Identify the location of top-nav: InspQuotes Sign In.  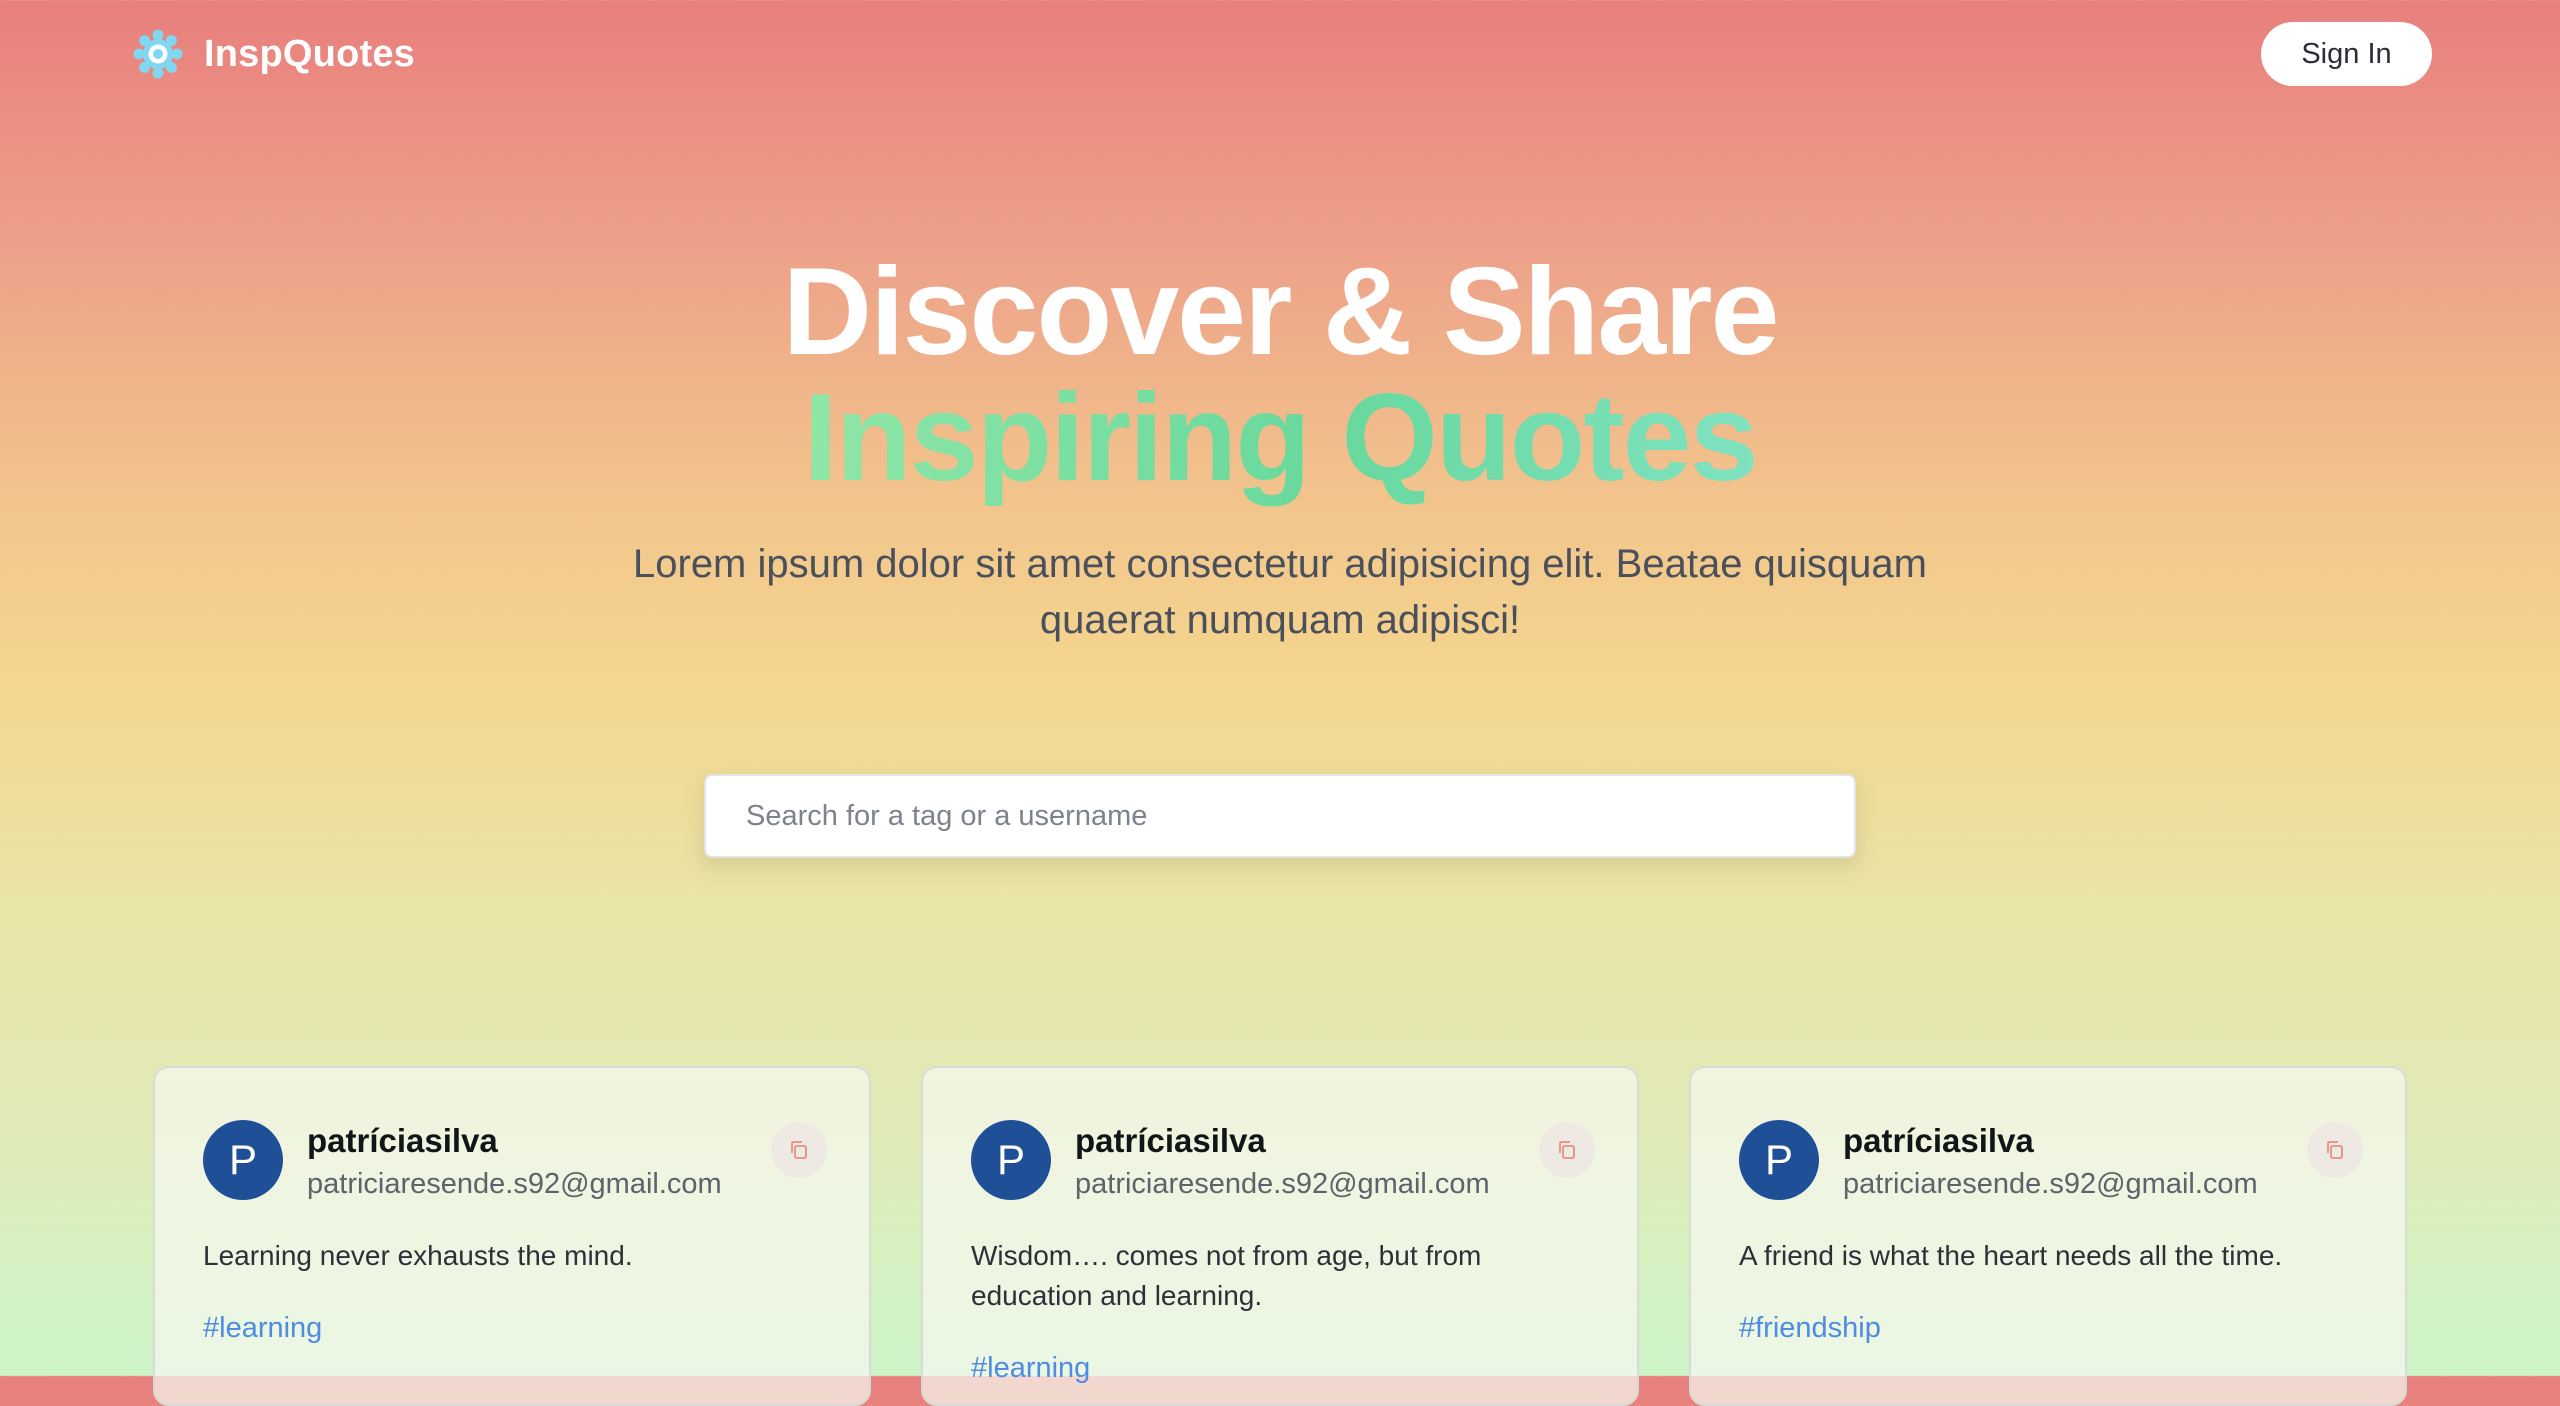
(1280, 54).